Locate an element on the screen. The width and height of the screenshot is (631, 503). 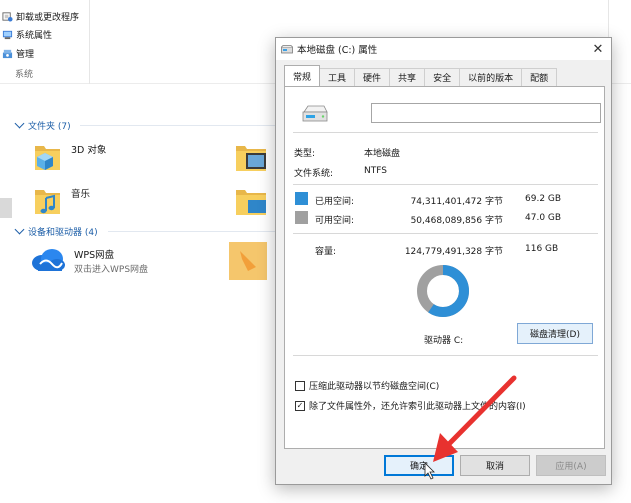
drive-letter-label: 驱动器 C: is located at coordinates (444, 341).